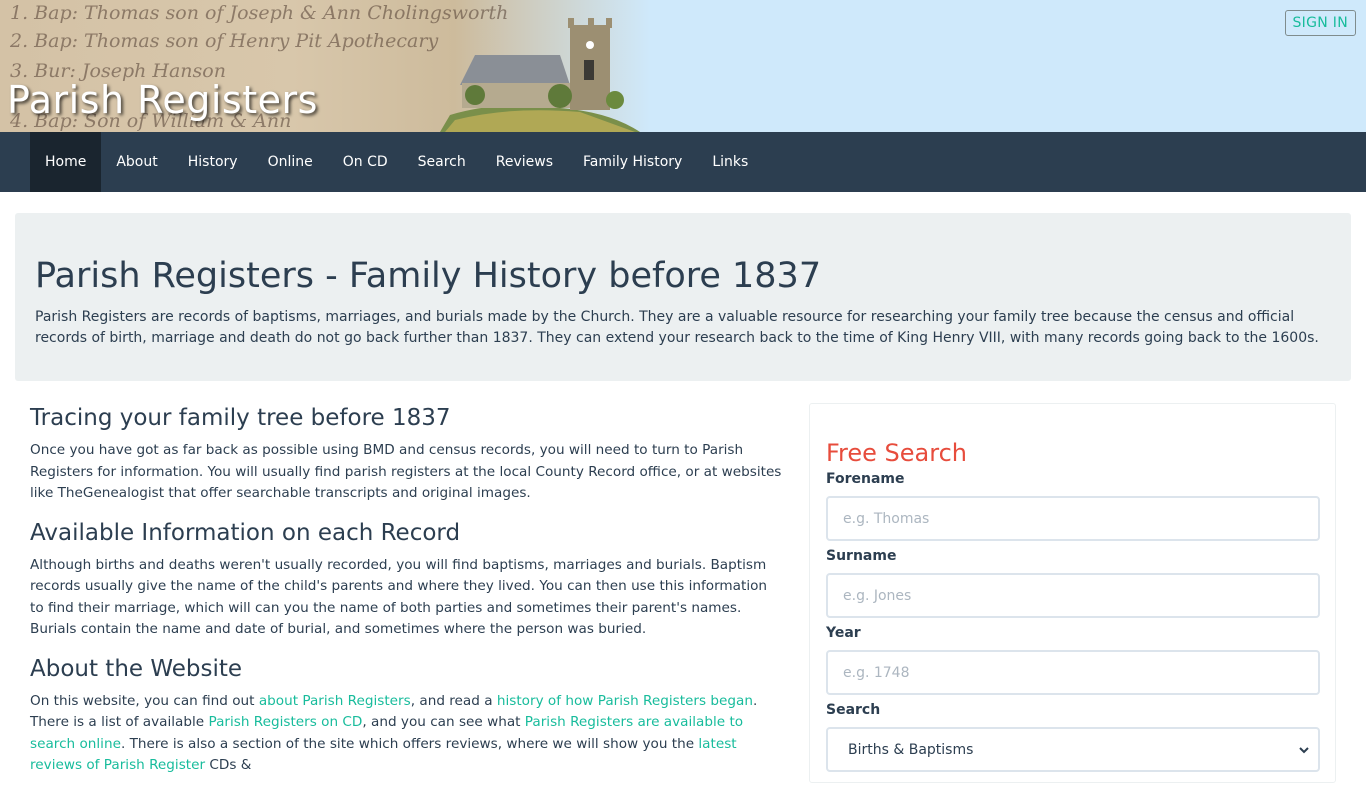 This screenshot has height=789, width=1366. What do you see at coordinates (285, 722) in the screenshot?
I see `registers-on-cd-link: Parish Registers on CD` at bounding box center [285, 722].